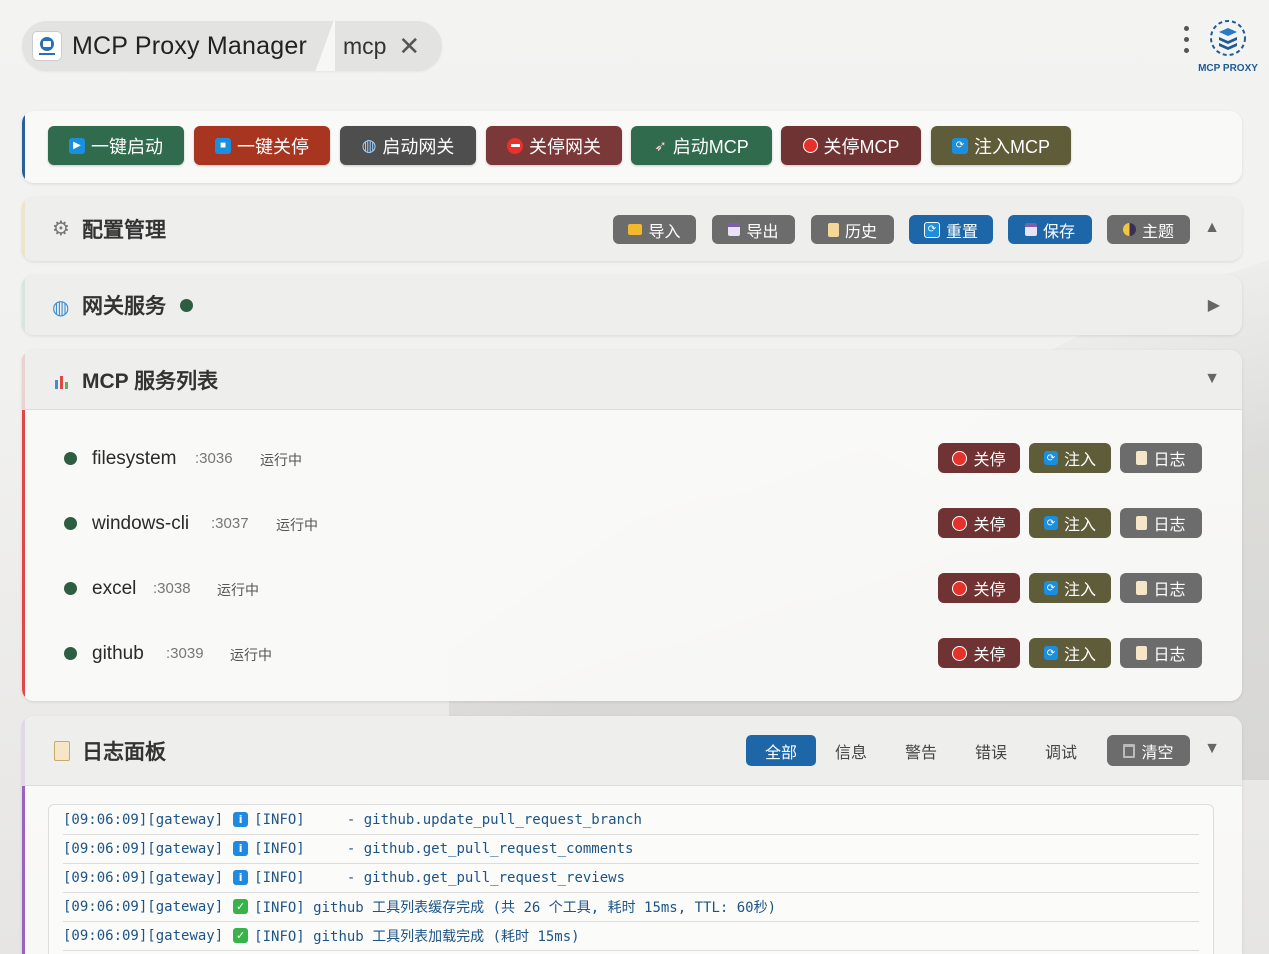 The image size is (1269, 954). Describe the element at coordinates (851, 750) in the screenshot. I see `filter-info: 信息` at that location.